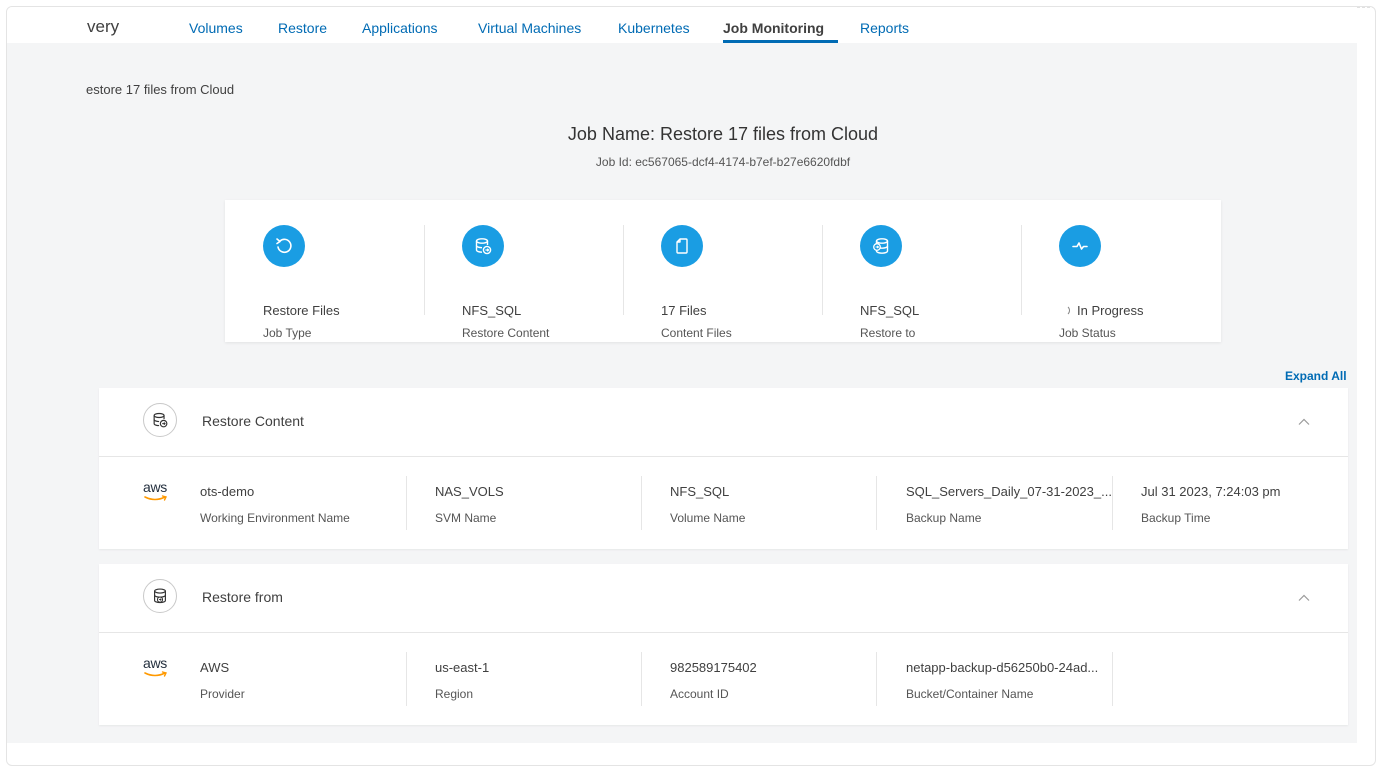 This screenshot has width=1382, height=773. I want to click on restore-from-header: Restore from, so click(723, 598).